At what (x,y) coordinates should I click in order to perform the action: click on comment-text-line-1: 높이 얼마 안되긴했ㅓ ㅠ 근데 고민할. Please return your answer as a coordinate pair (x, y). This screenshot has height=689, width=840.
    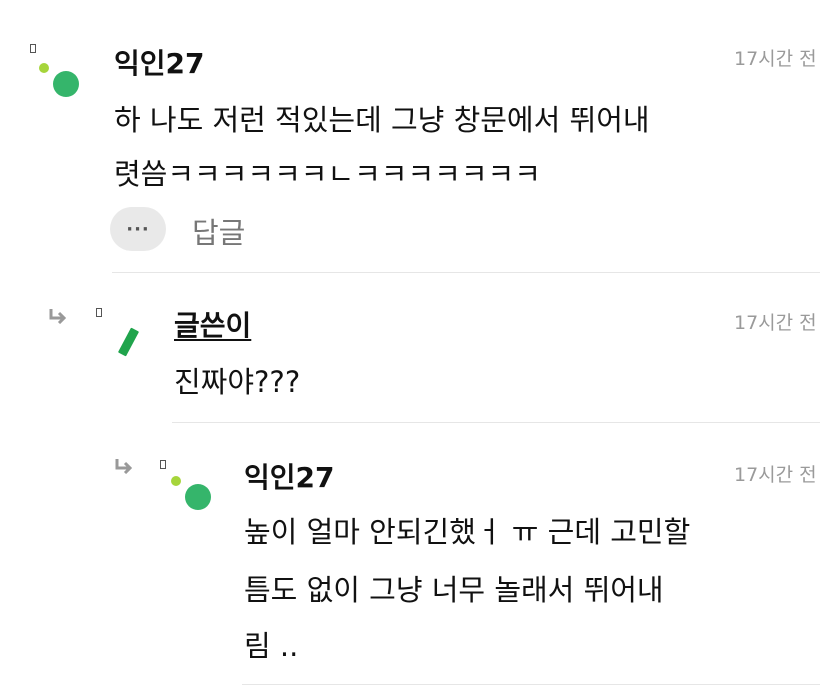
    Looking at the image, I should click on (467, 532).